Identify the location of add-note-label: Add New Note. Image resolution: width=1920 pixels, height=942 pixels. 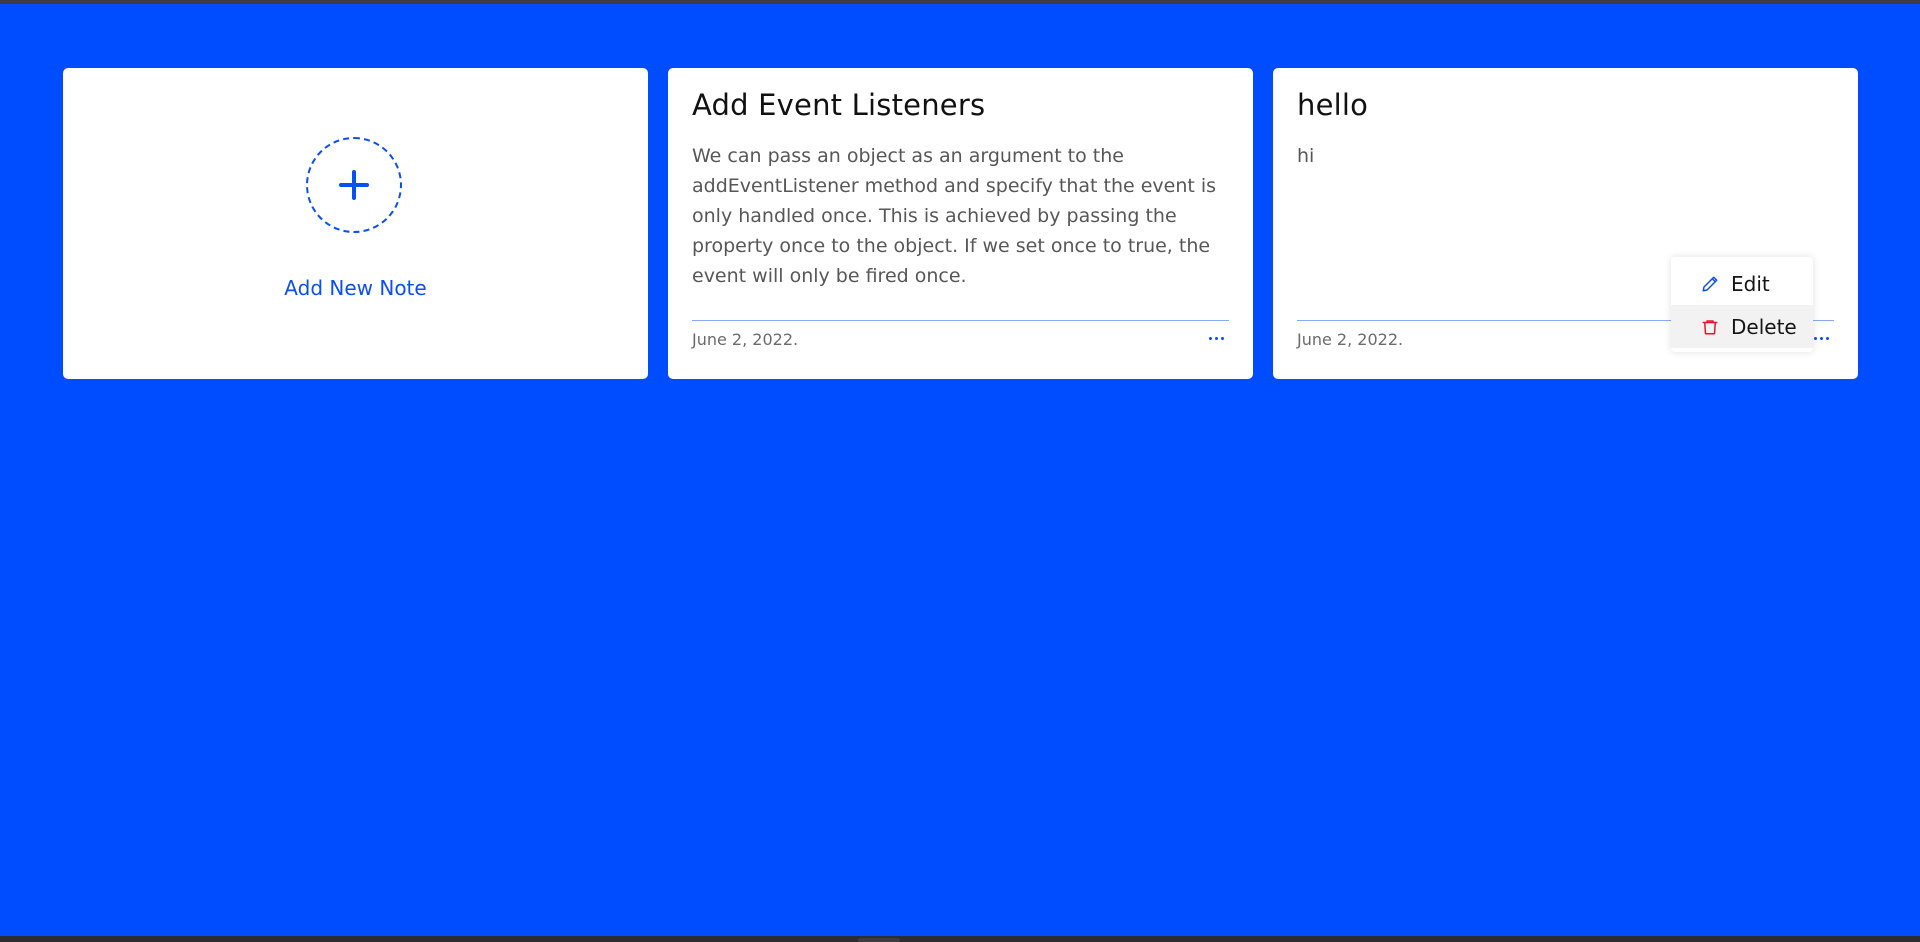
(355, 288).